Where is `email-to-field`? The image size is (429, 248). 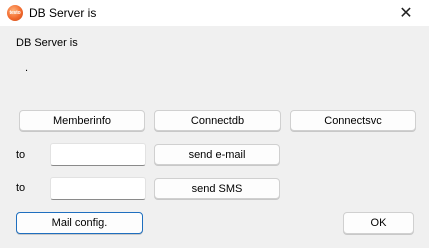
email-to-field is located at coordinates (98, 154).